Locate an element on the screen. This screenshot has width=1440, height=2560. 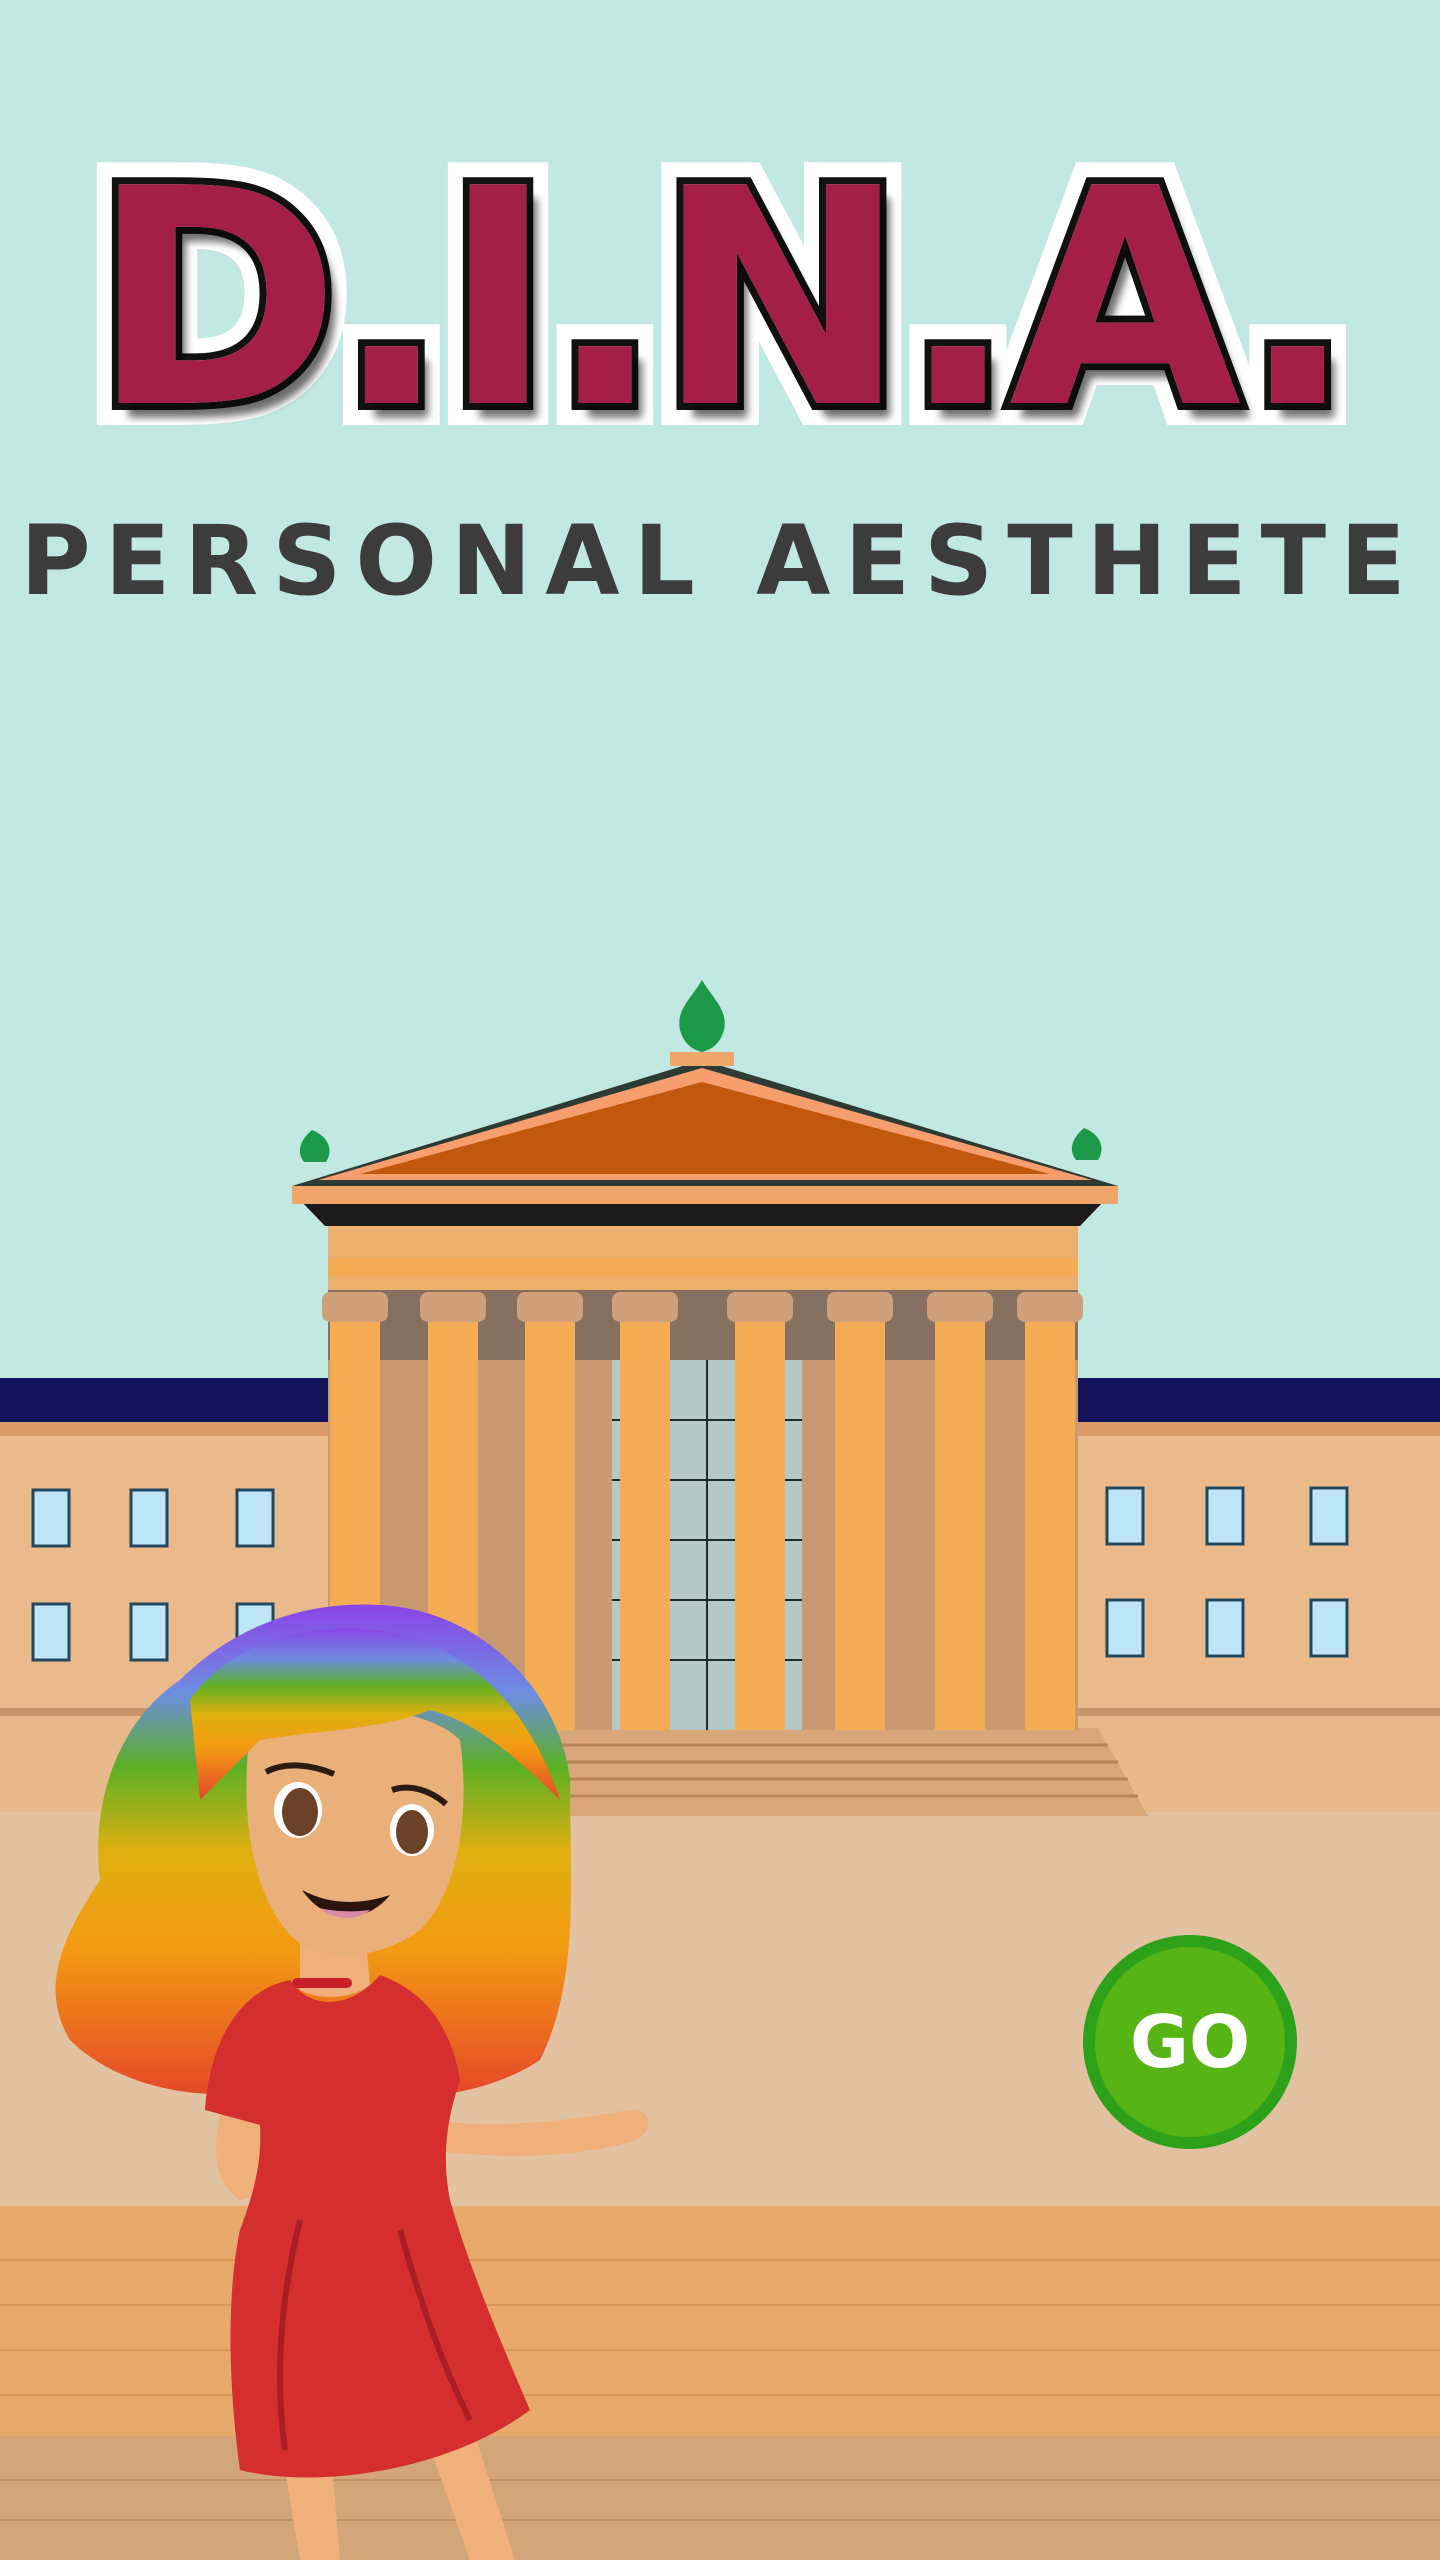
title-wrap: D.I.N.A. D.I.N.A. is located at coordinates (720, 300).